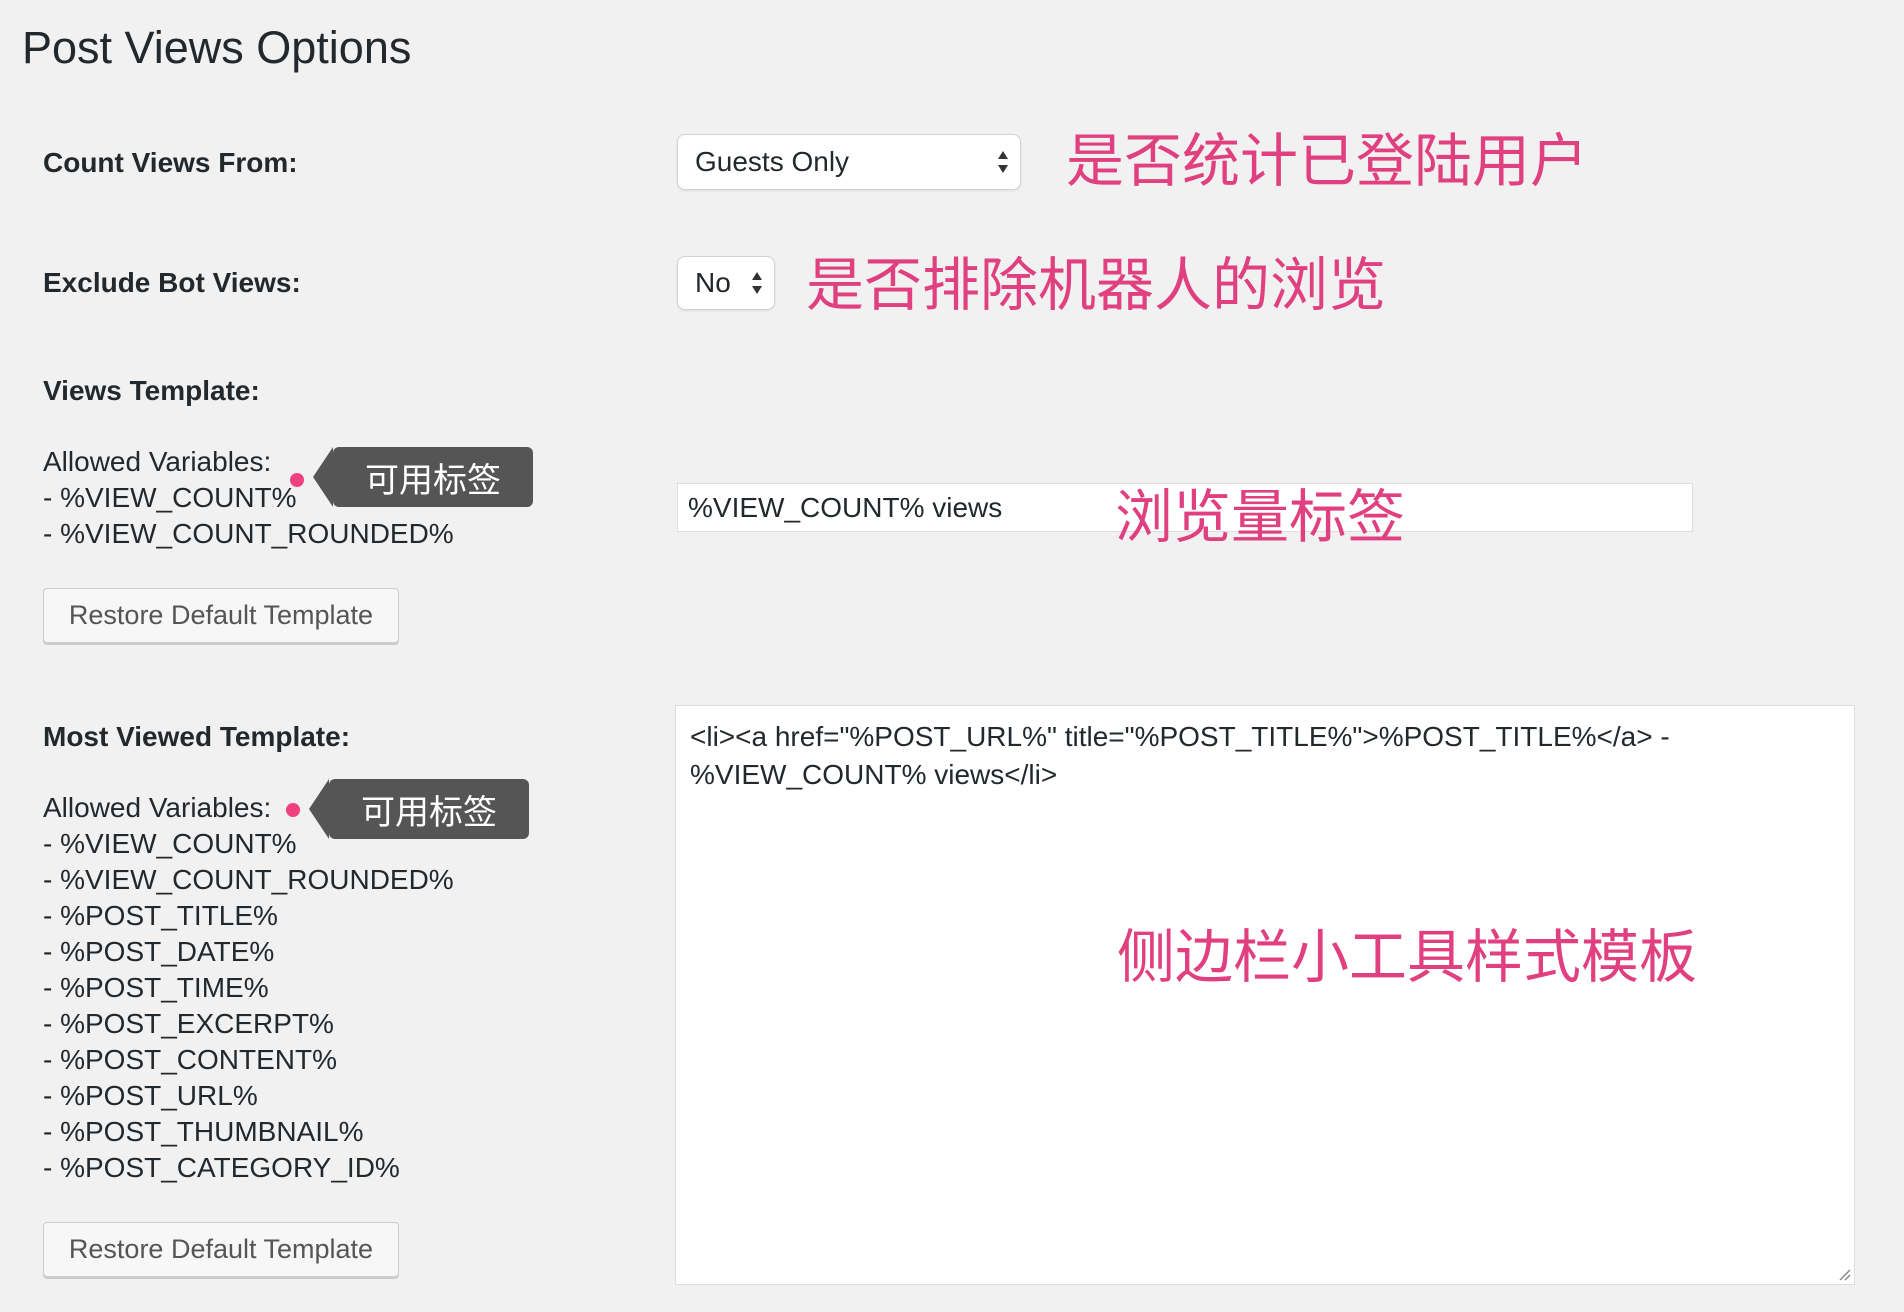  I want to click on most-viewed-variable-item: - %POST_CATEGORY_ID%, so click(221, 1167).